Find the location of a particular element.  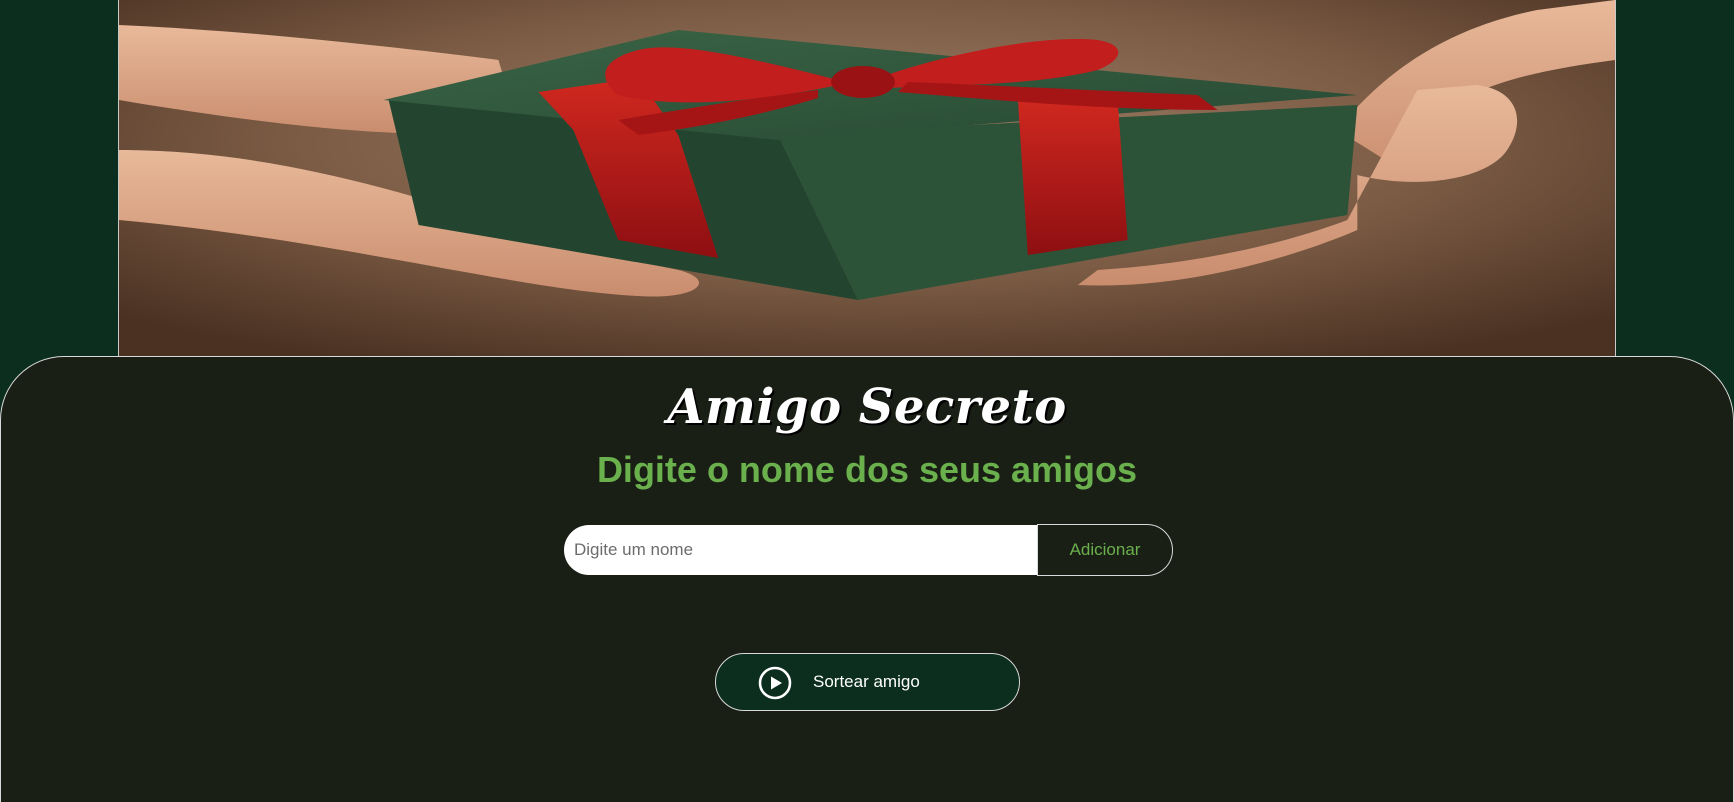

page-subtitle: Digite o nome dos seus amigos is located at coordinates (867, 469).